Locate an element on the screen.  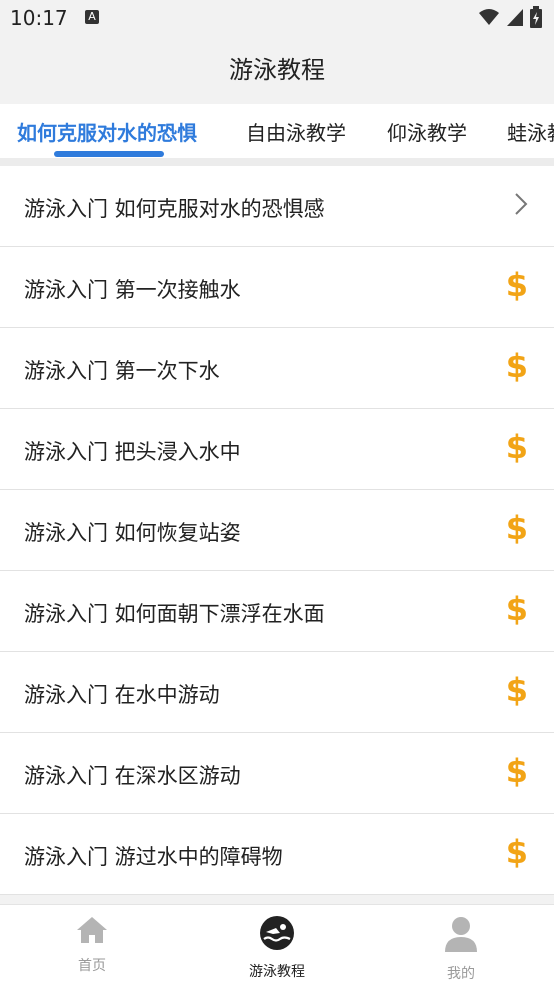
lesson-row: 游泳入门 如何克服对水的恐惧感 is located at coordinates (277, 206).